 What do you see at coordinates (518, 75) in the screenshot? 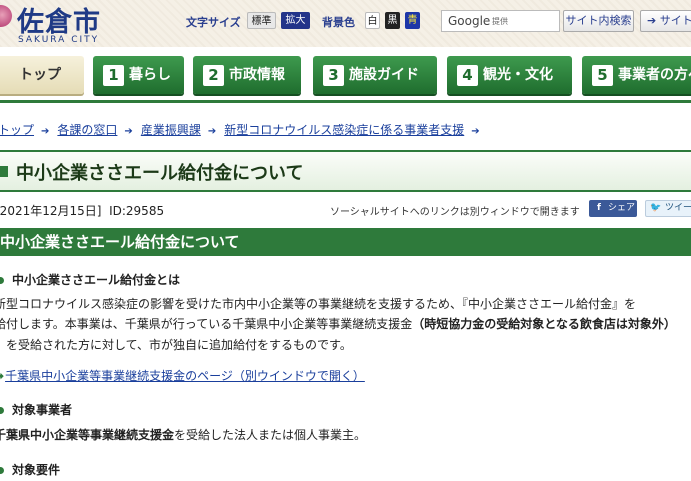
I see `tab-label: 観光・文化` at bounding box center [518, 75].